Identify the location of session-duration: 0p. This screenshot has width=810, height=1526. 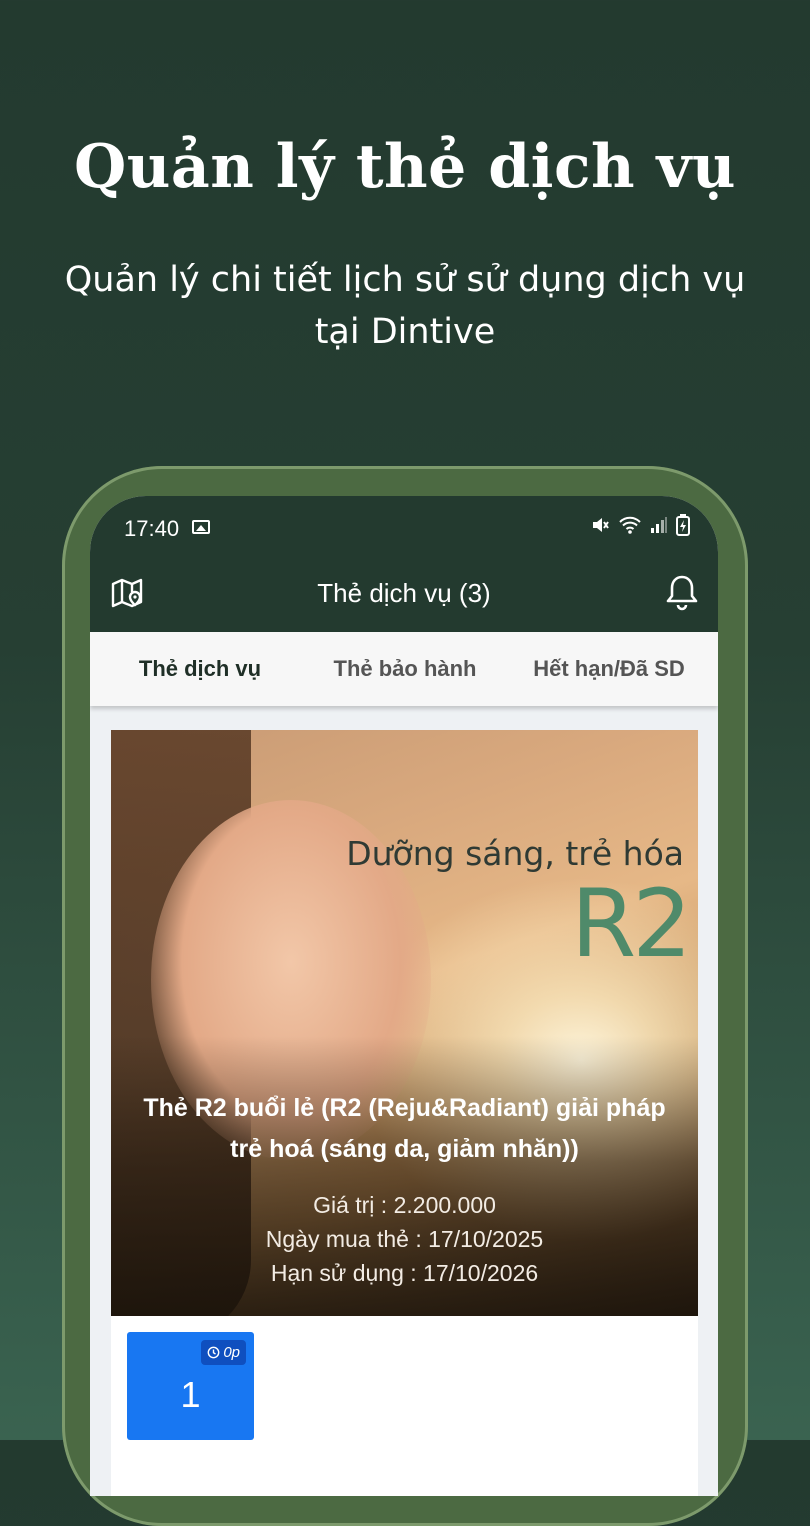
(231, 1352).